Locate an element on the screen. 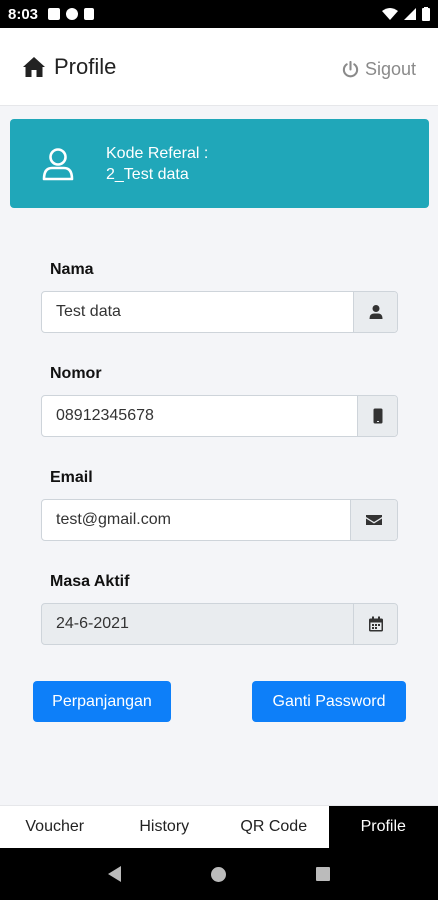  system-nav-bar is located at coordinates (219, 874).